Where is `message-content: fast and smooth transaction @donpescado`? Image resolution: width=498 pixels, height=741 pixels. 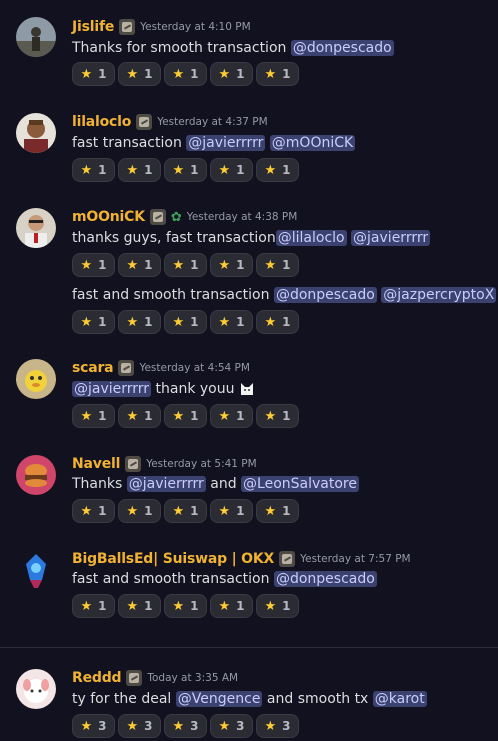
message-content: fast and smooth transaction @donpescado is located at coordinates (224, 579).